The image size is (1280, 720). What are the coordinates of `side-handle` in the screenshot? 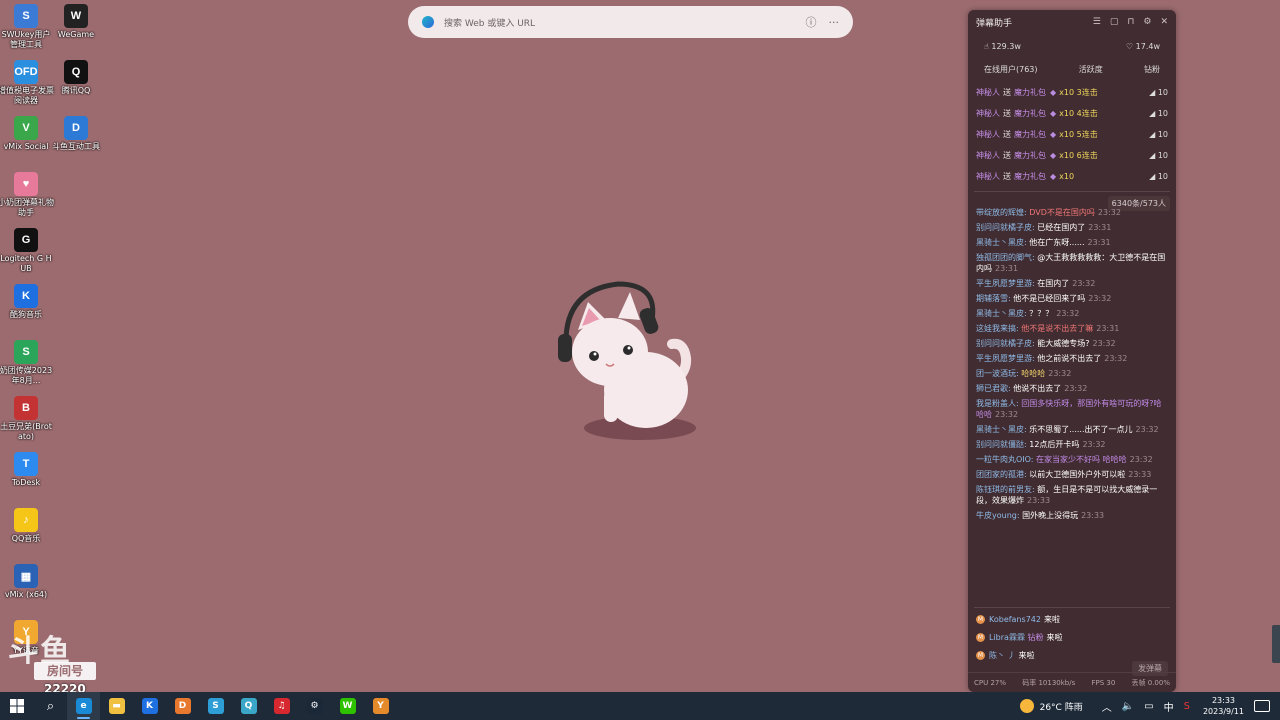 It's located at (1276, 644).